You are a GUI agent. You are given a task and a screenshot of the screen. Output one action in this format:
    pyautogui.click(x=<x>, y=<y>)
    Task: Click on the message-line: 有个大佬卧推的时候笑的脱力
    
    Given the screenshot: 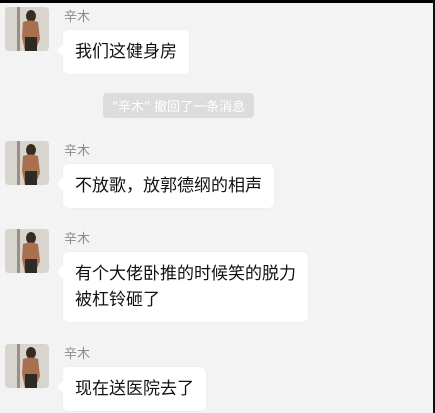 What is the action you would take?
    pyautogui.click(x=185, y=274)
    